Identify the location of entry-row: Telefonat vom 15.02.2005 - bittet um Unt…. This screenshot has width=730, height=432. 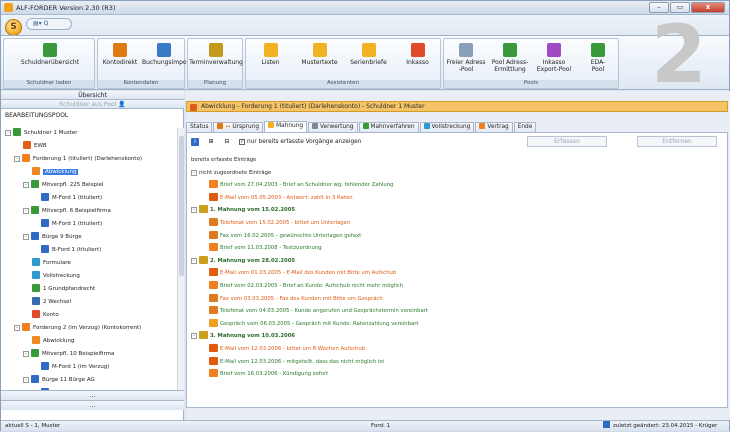
(279, 223).